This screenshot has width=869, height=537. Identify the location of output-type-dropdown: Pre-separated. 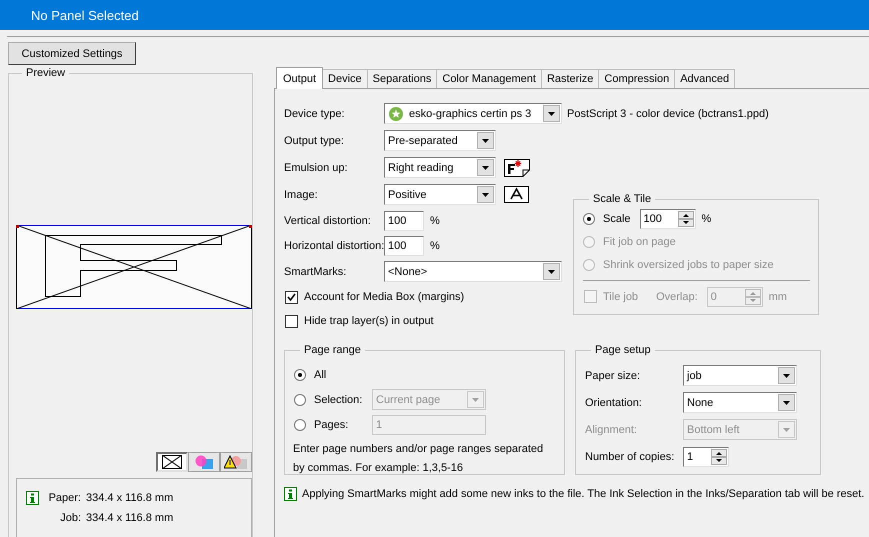
(440, 140).